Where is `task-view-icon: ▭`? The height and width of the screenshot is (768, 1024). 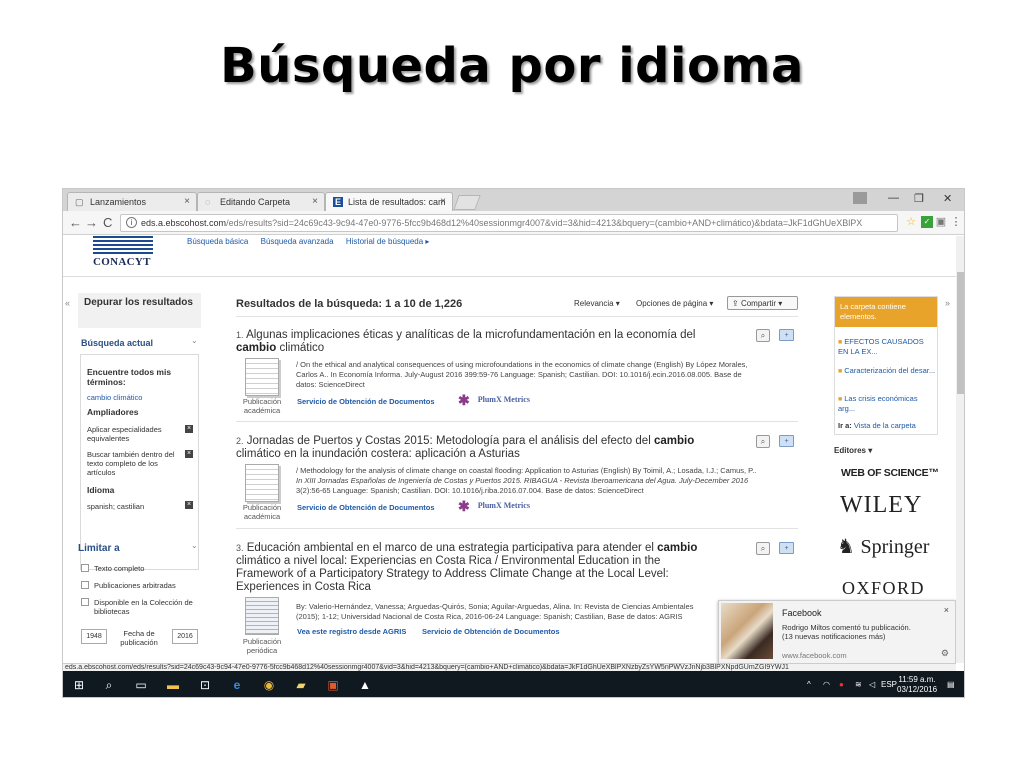
task-view-icon: ▭ is located at coordinates (141, 685).